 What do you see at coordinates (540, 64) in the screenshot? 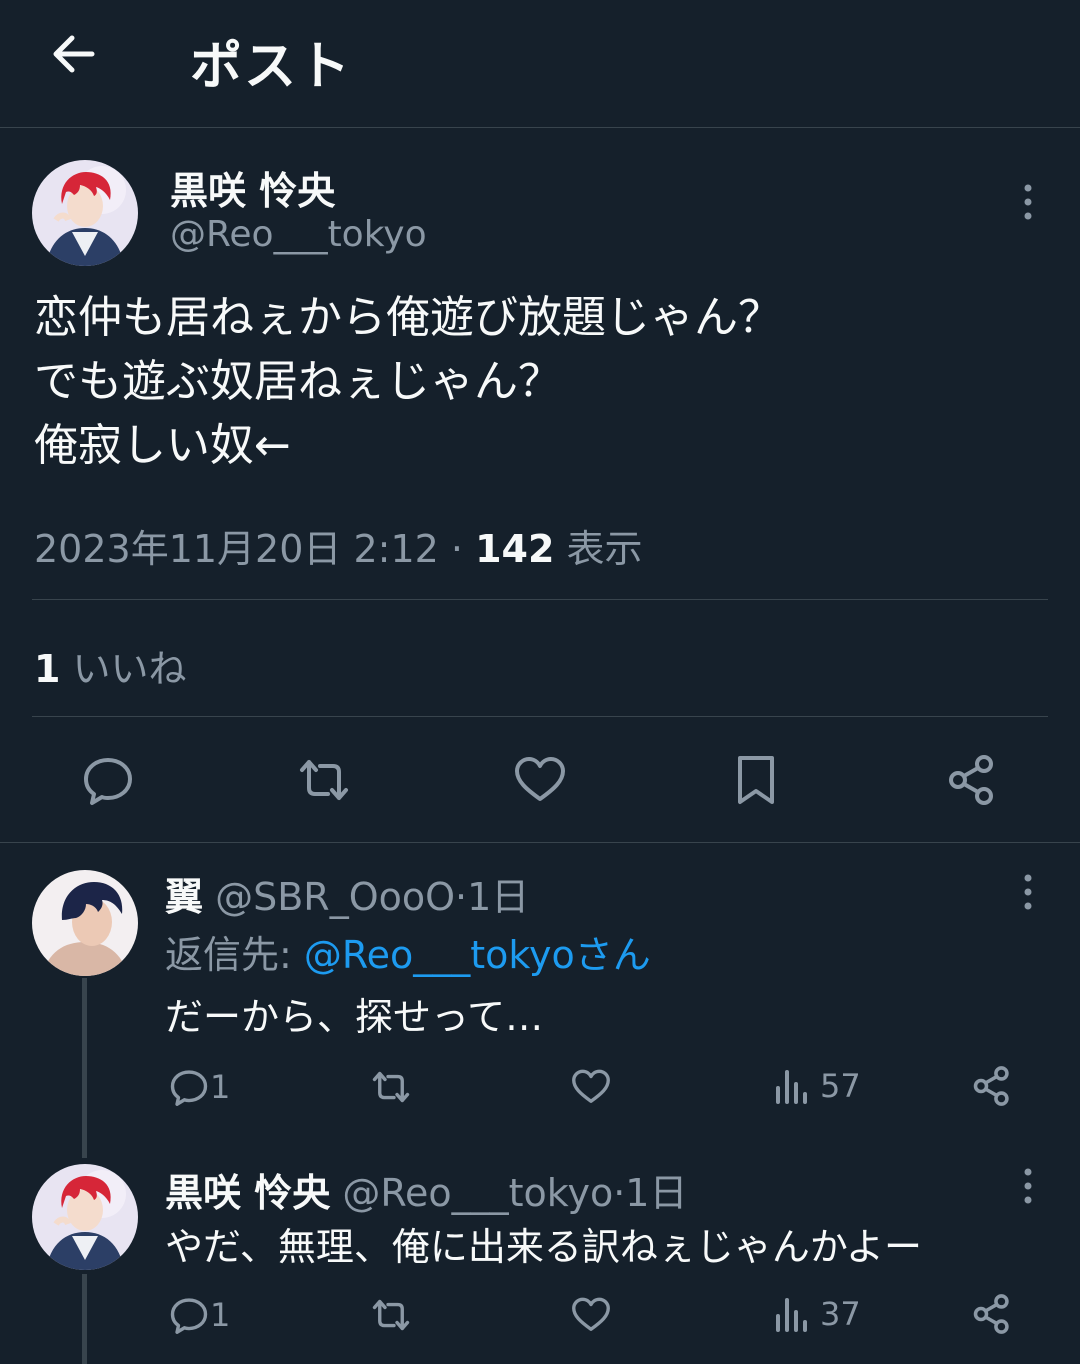
I see `top-bar: ポスト` at bounding box center [540, 64].